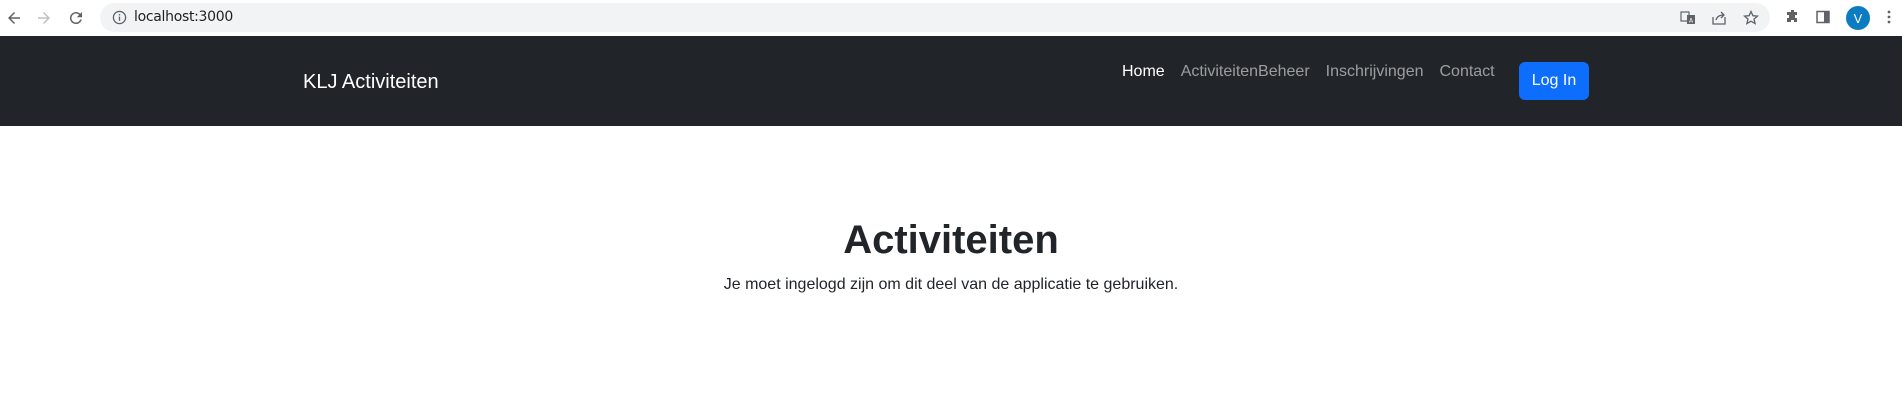 The height and width of the screenshot is (408, 1902). Describe the element at coordinates (44, 18) in the screenshot. I see `forward-arrow-icon` at that location.